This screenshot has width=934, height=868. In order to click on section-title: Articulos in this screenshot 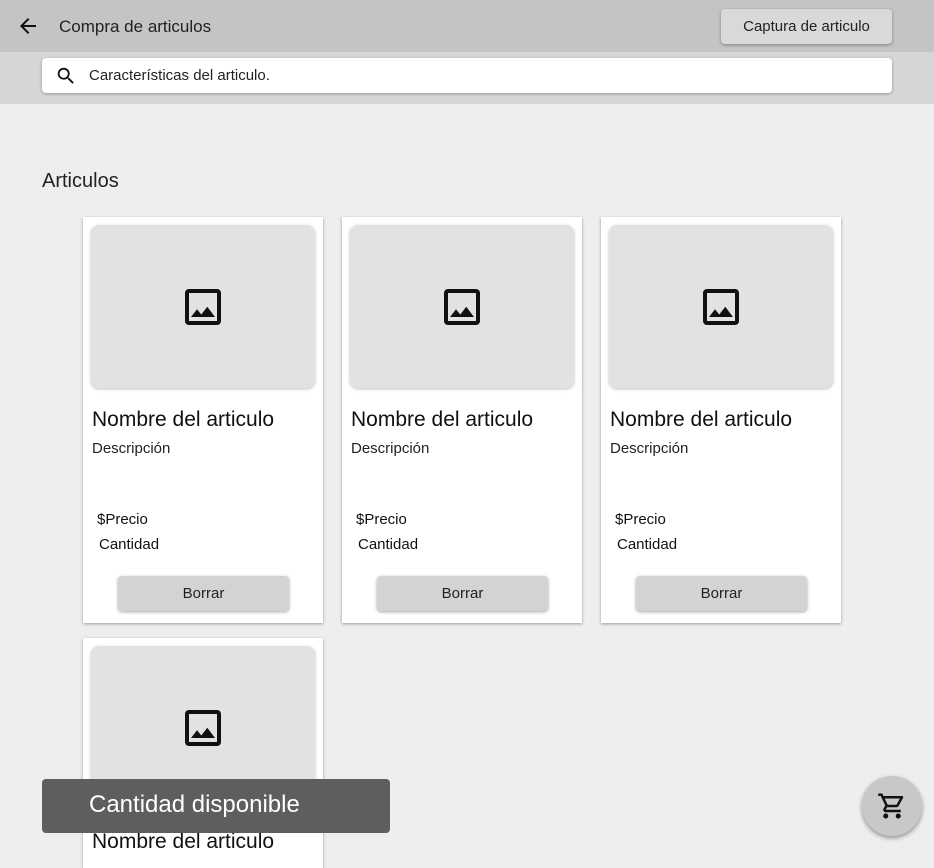, I will do `click(80, 181)`.